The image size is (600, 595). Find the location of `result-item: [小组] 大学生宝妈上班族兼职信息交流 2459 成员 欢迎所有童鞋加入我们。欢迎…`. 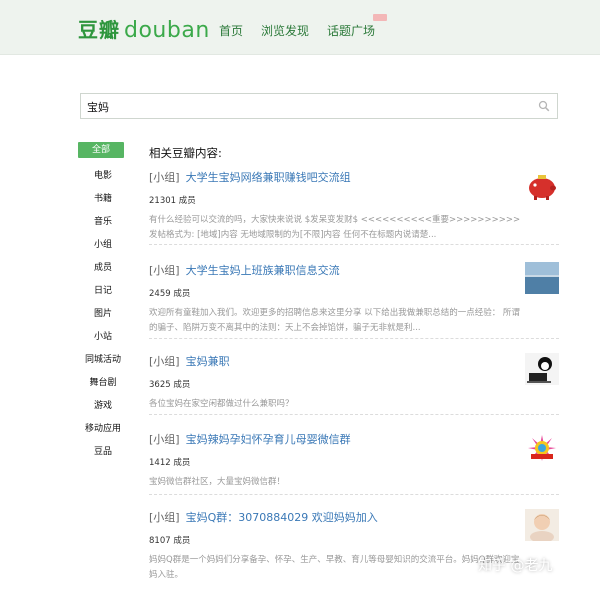

result-item: [小组] 大学生宝妈上班族兼职信息交流 2459 成员 欢迎所有童鞋加入我们。欢迎… is located at coordinates (354, 299).